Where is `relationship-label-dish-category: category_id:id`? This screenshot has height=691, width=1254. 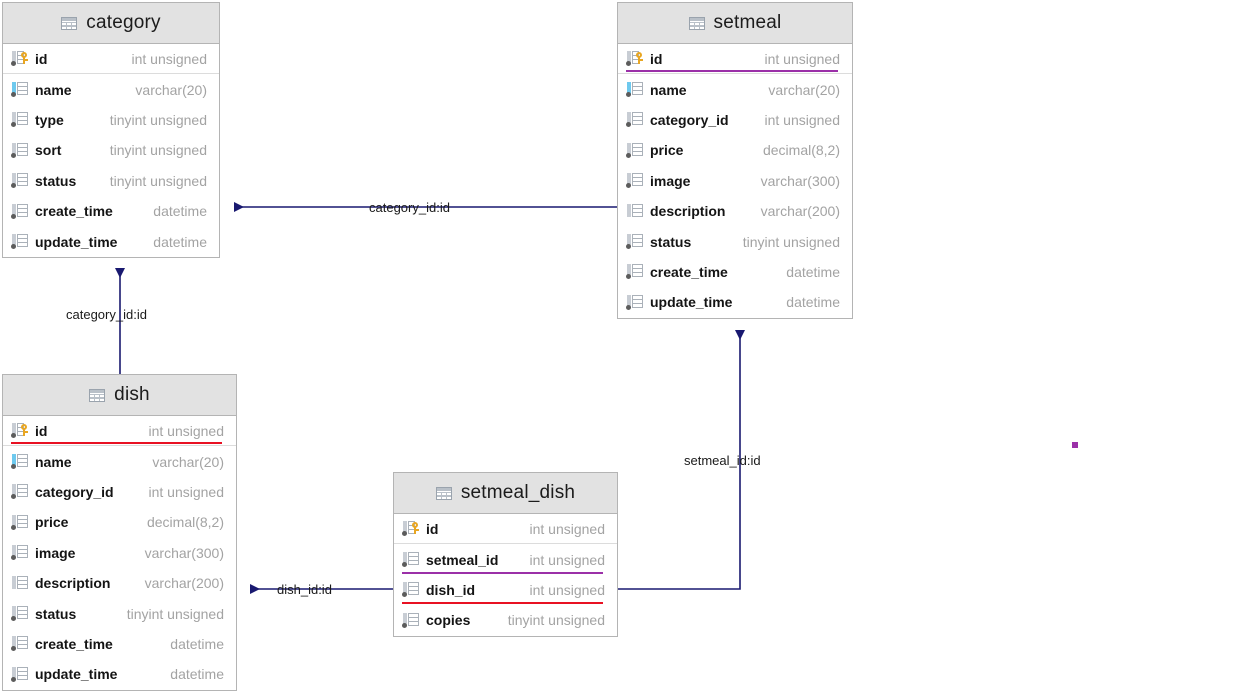 relationship-label-dish-category: category_id:id is located at coordinates (106, 314).